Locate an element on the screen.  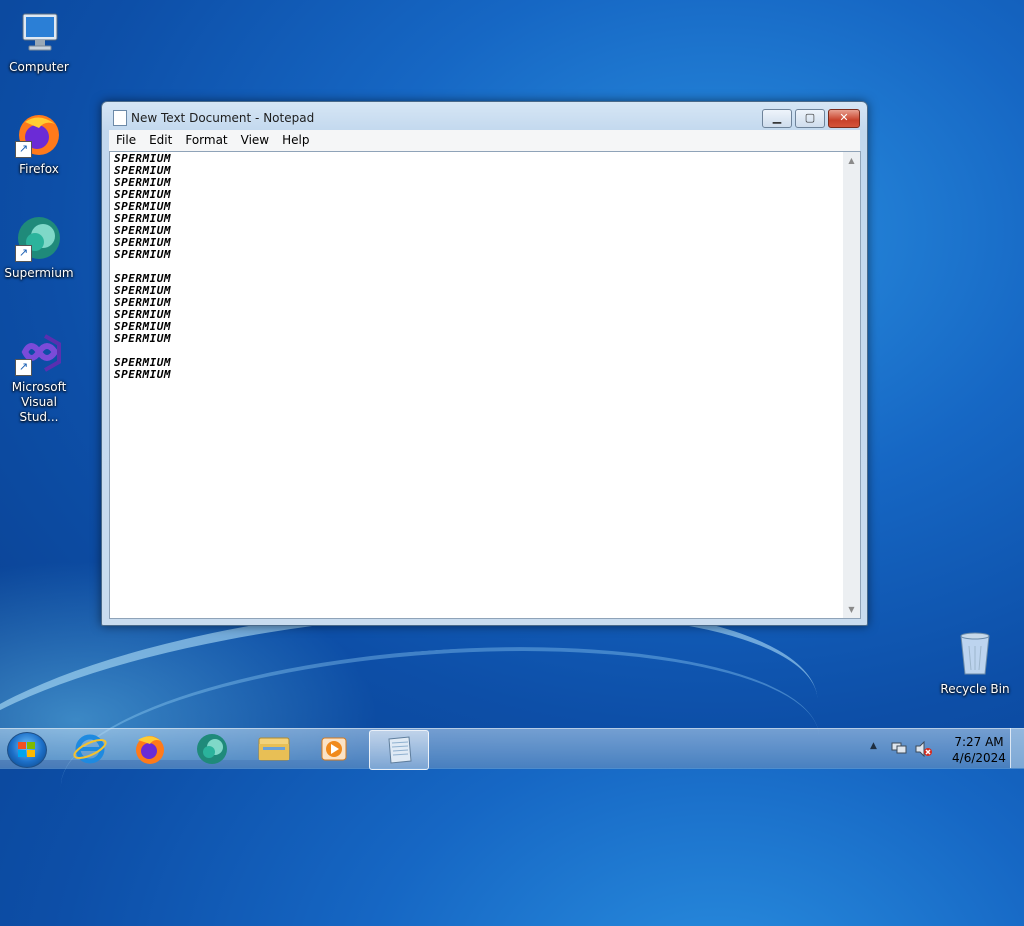
desktop-icon-label: Firefox is located at coordinates (39, 169).